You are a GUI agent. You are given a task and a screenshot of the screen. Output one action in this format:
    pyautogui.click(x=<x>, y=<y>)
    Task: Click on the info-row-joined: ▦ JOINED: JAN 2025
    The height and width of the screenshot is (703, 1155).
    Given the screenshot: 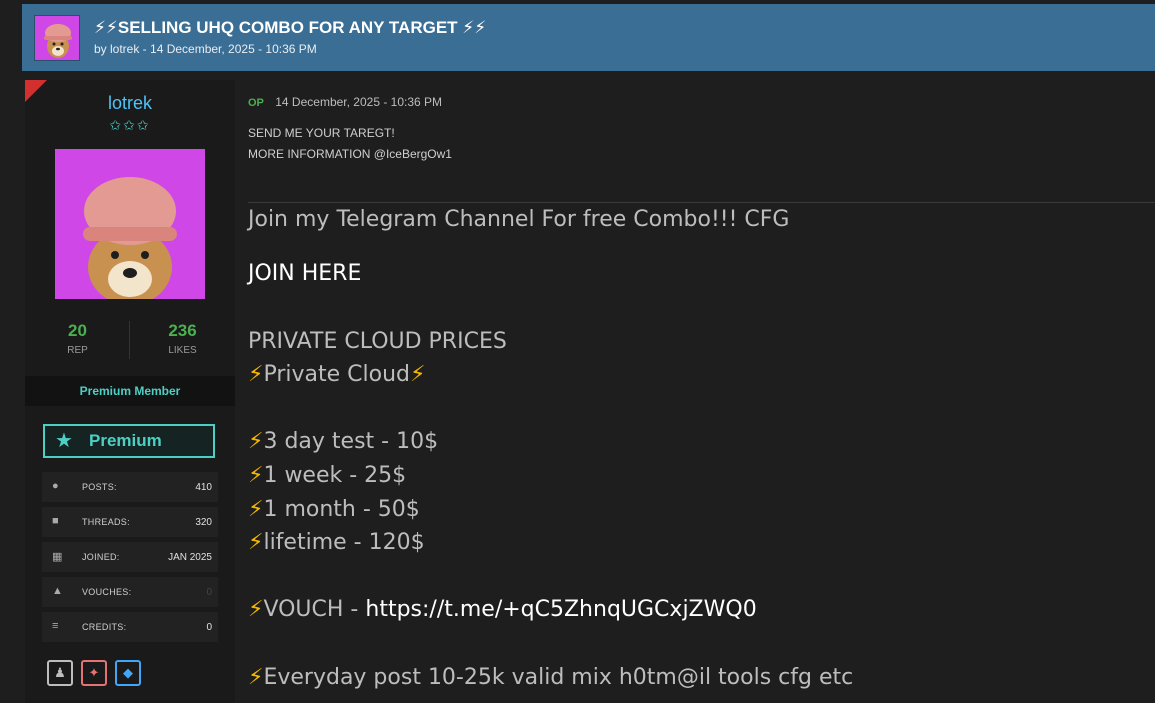 What is the action you would take?
    pyautogui.click(x=130, y=557)
    